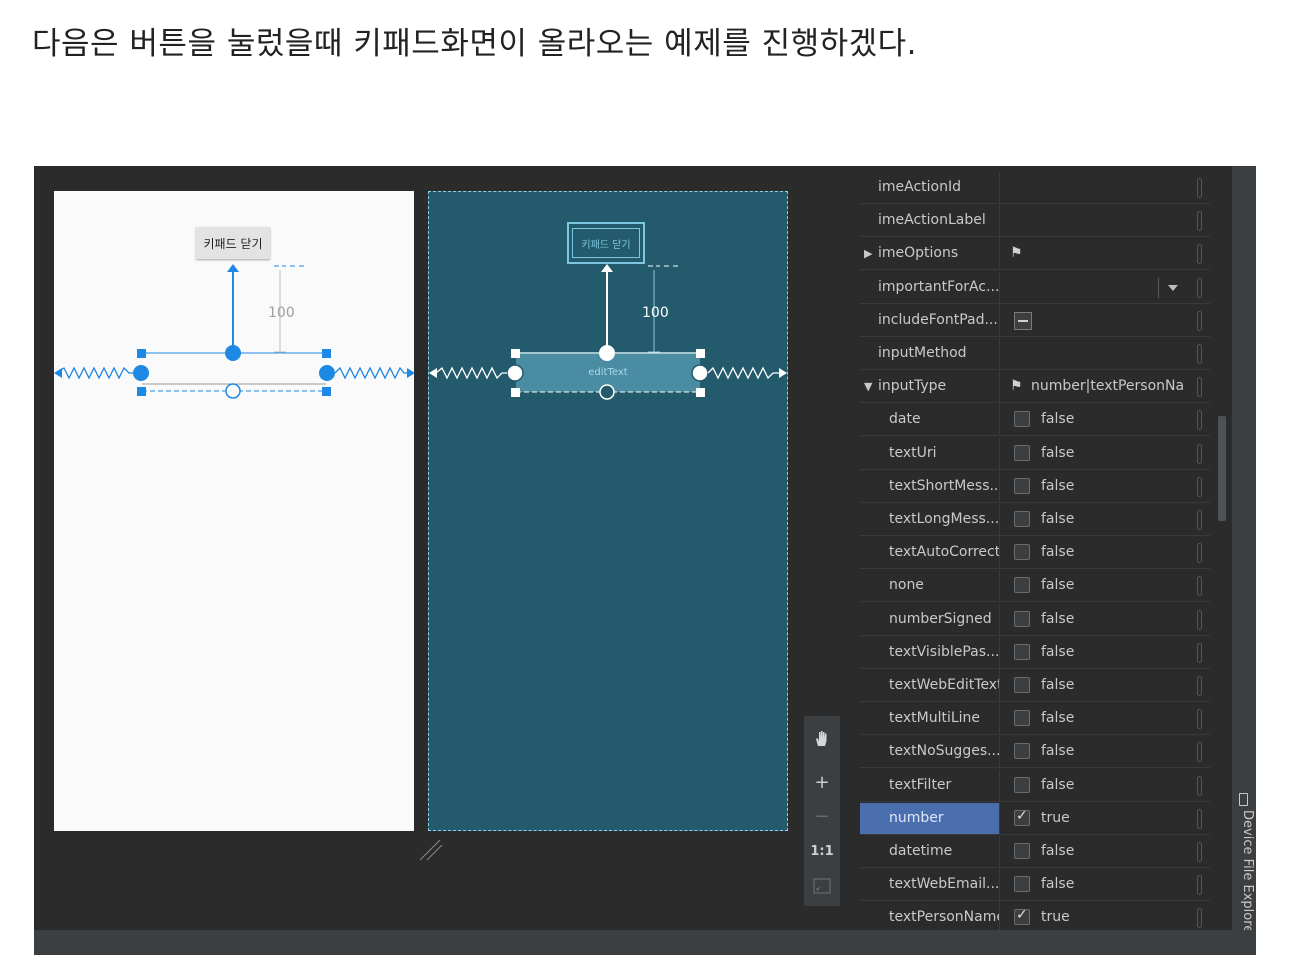  What do you see at coordinates (1035, 785) in the screenshot?
I see `attribute-row: textFilter false` at bounding box center [1035, 785].